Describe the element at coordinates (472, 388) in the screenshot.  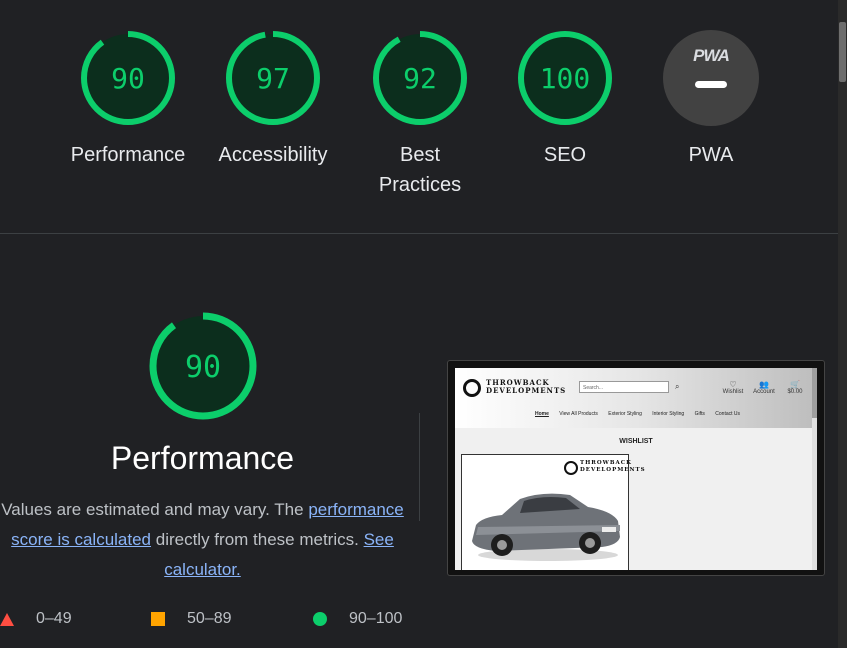
I see `steering-wheel-icon` at that location.